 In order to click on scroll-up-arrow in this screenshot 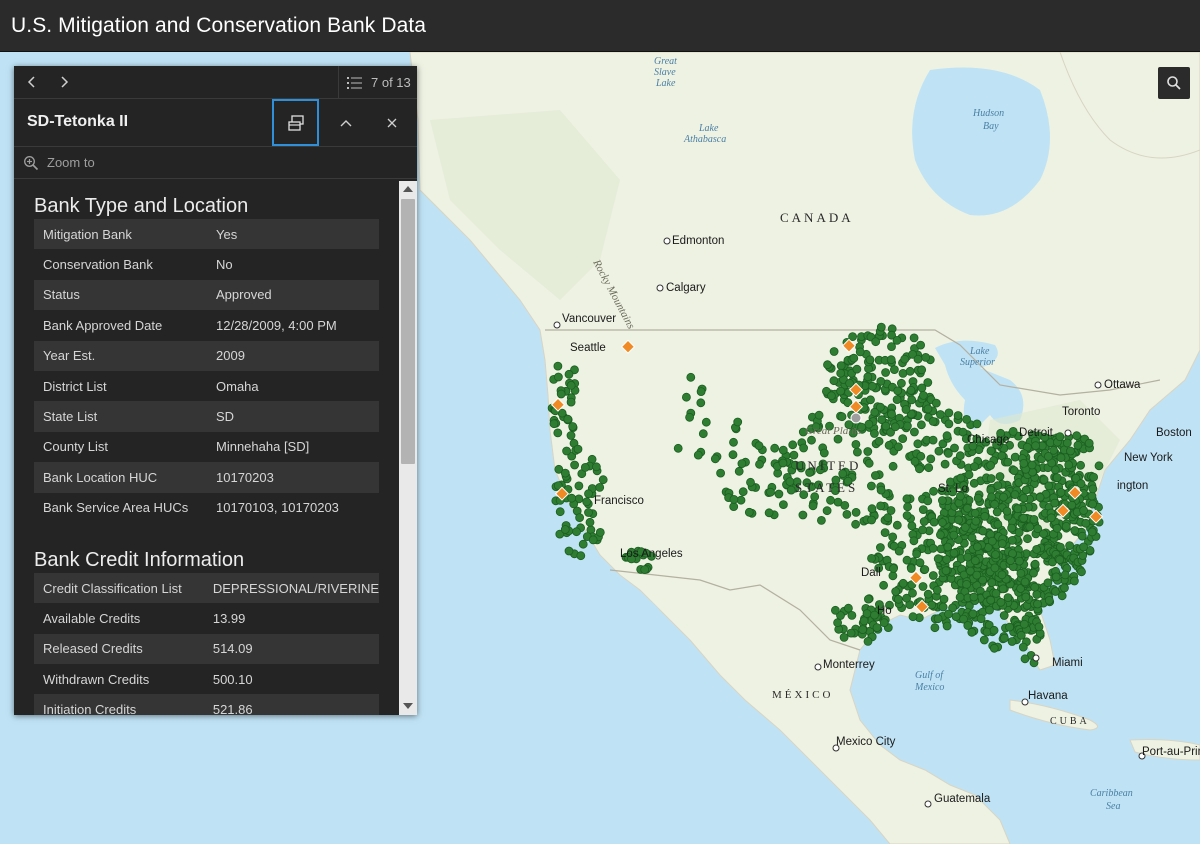, I will do `click(408, 189)`.